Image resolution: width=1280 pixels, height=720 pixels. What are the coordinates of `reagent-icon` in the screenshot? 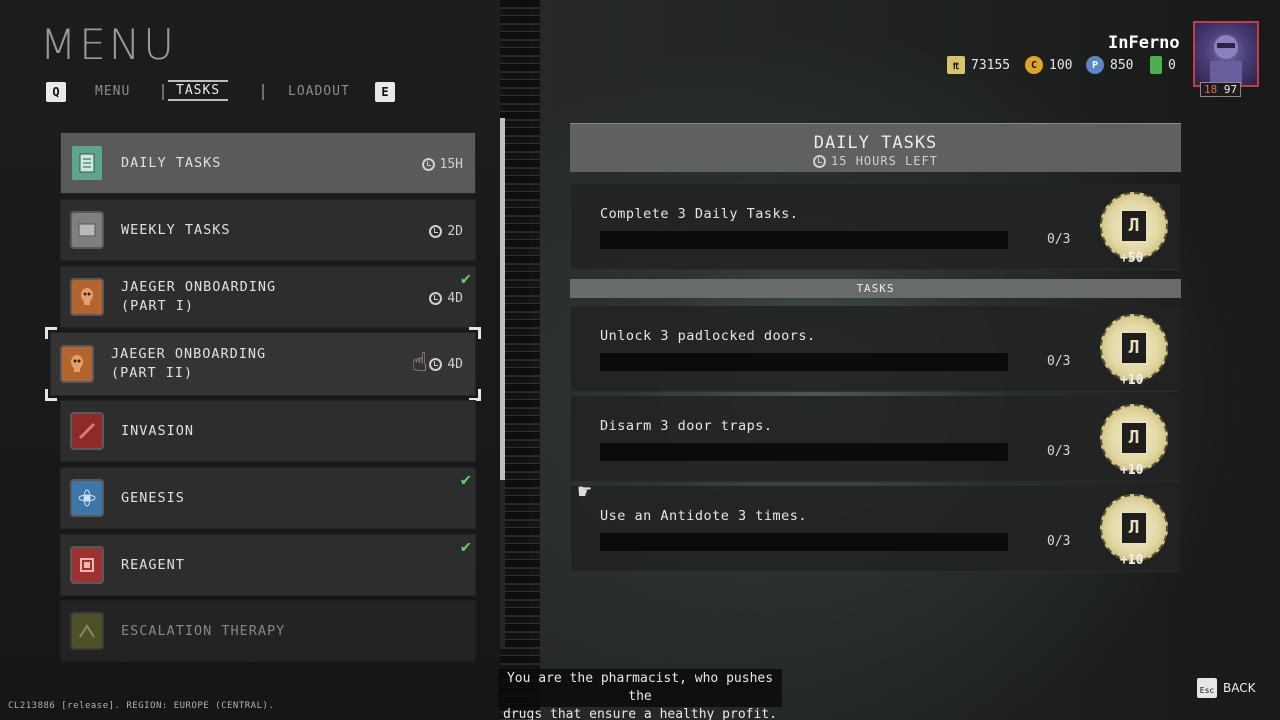 It's located at (87, 565).